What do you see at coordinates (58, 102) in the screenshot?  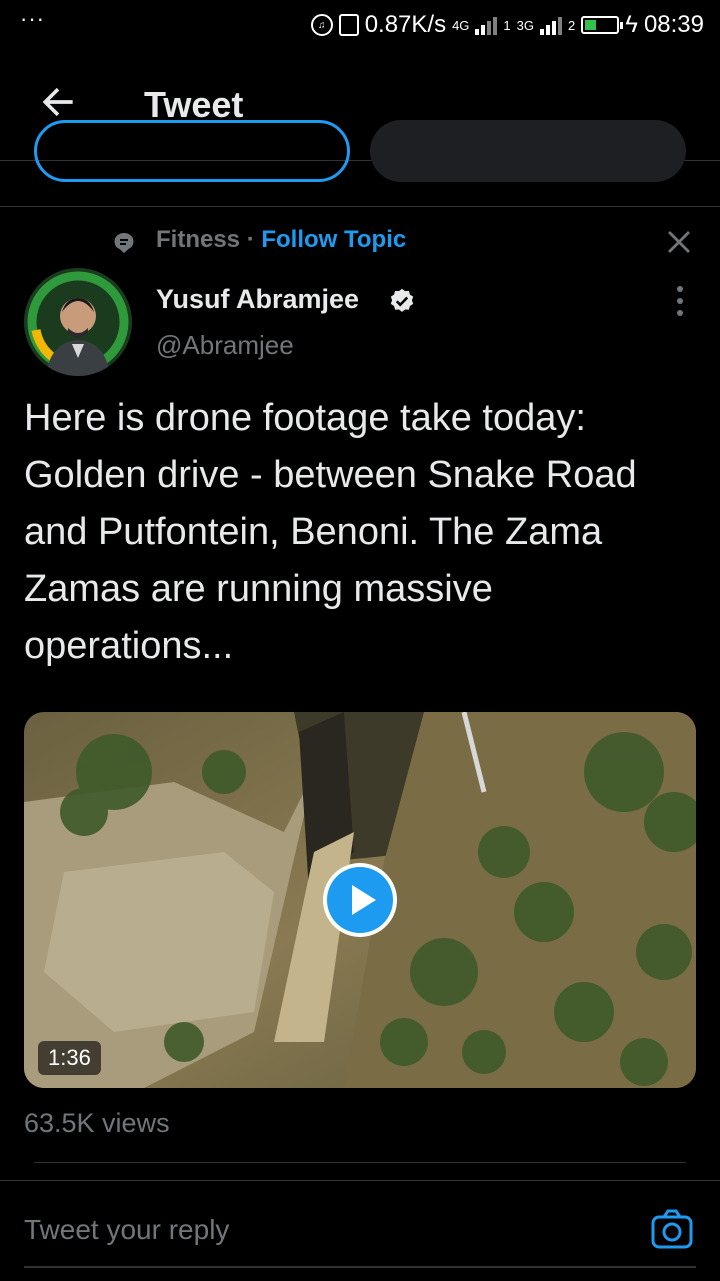 I see `arrow-left-icon` at bounding box center [58, 102].